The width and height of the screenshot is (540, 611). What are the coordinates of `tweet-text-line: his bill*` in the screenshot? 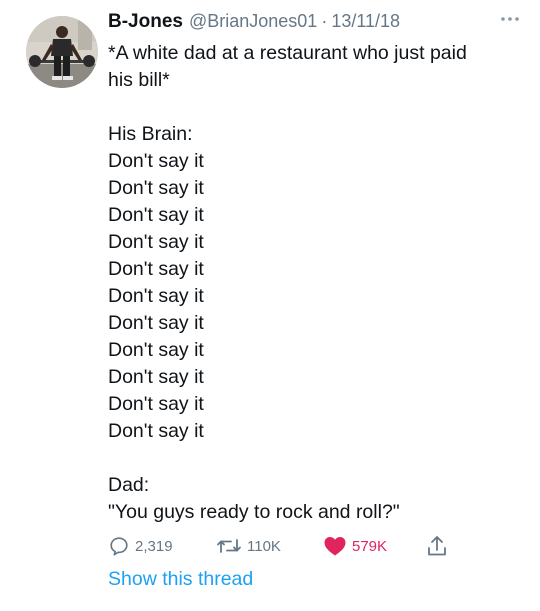 It's located at (139, 80).